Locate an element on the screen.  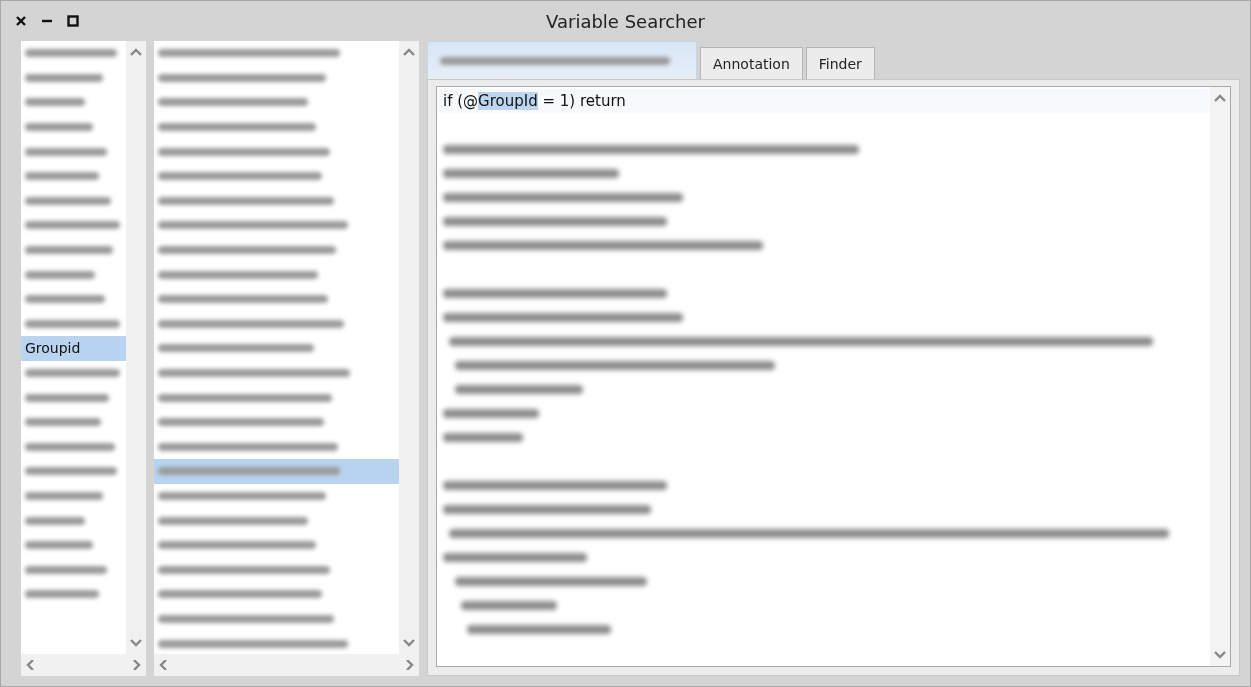
tab is located at coordinates (562, 60).